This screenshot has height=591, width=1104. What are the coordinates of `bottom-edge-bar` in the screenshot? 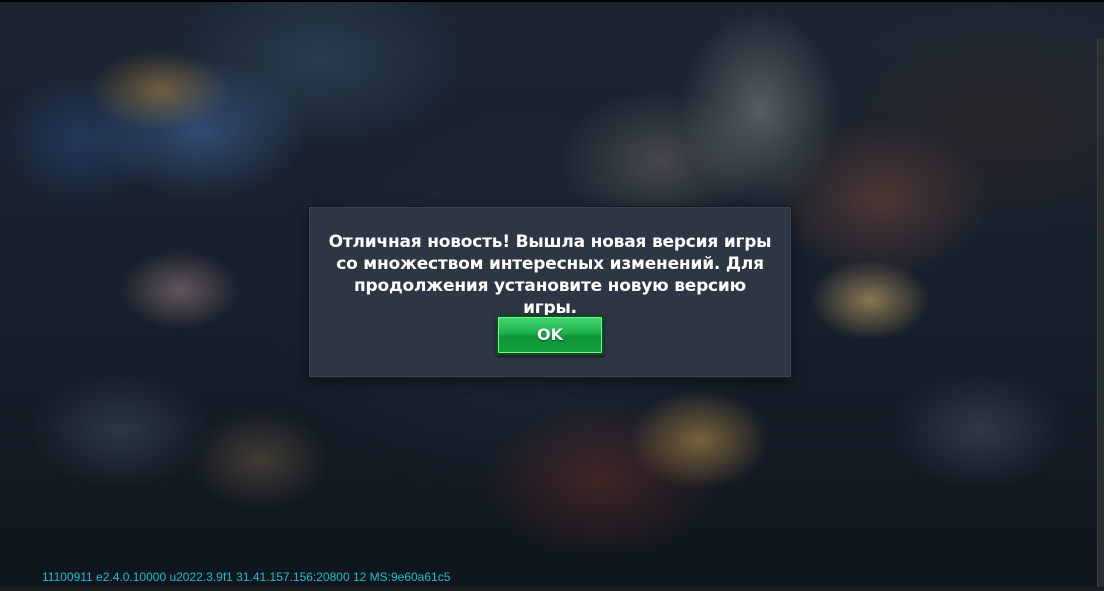 It's located at (552, 589).